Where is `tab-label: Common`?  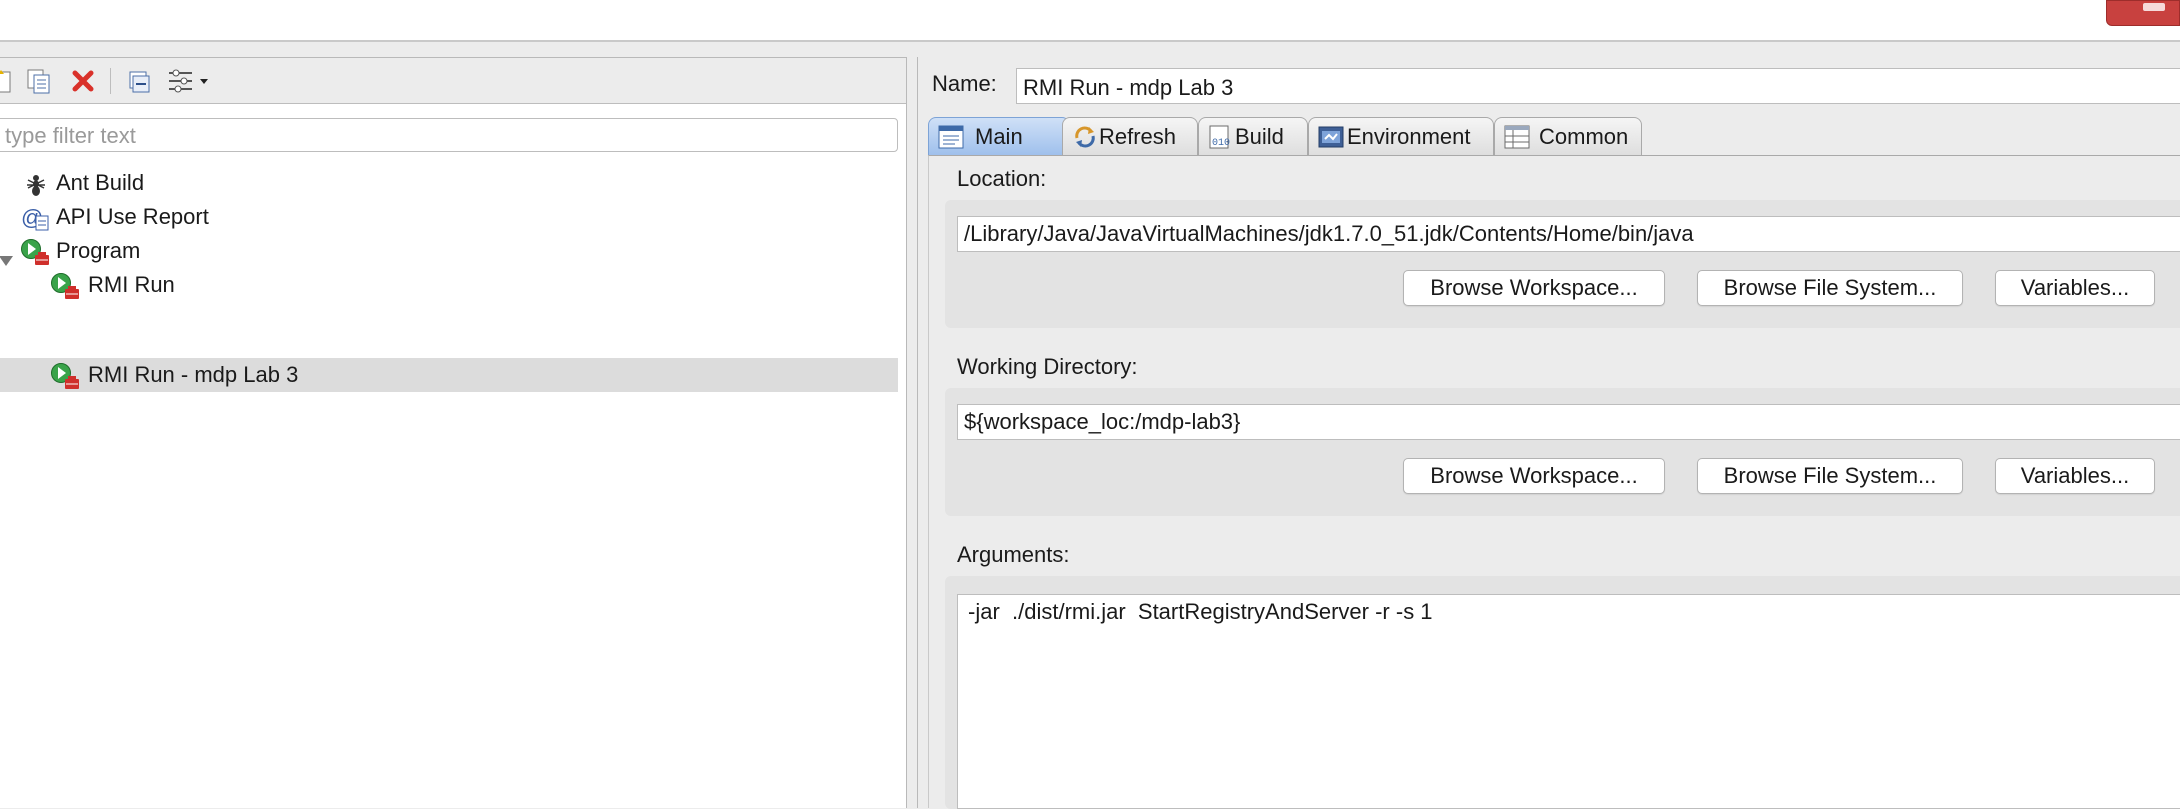 tab-label: Common is located at coordinates (1584, 136).